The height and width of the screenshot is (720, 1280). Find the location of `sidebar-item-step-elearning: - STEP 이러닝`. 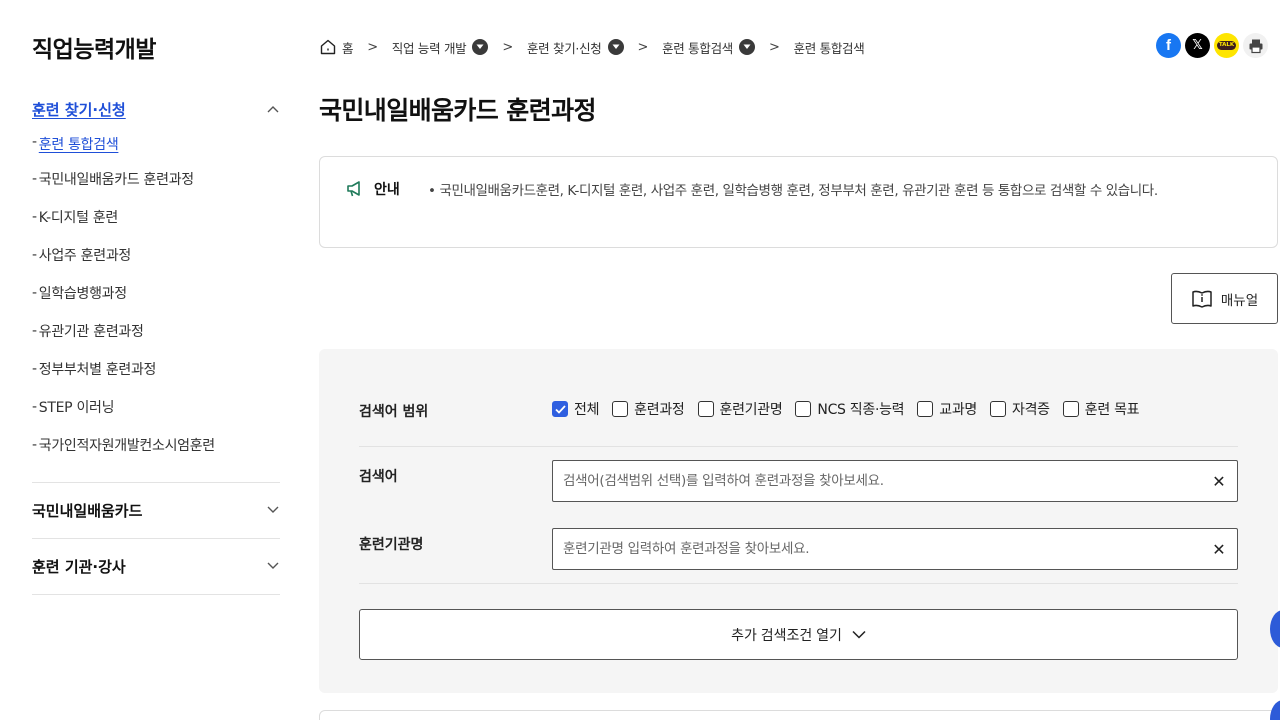

sidebar-item-step-elearning: - STEP 이러닝 is located at coordinates (156, 407).